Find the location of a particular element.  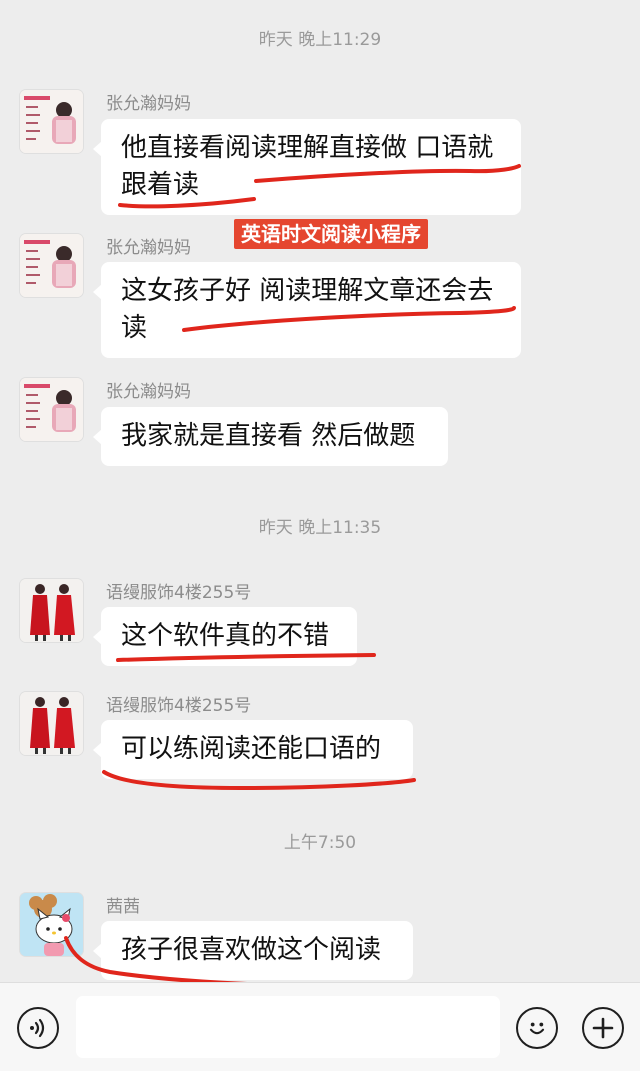

plus-button is located at coordinates (603, 1028).